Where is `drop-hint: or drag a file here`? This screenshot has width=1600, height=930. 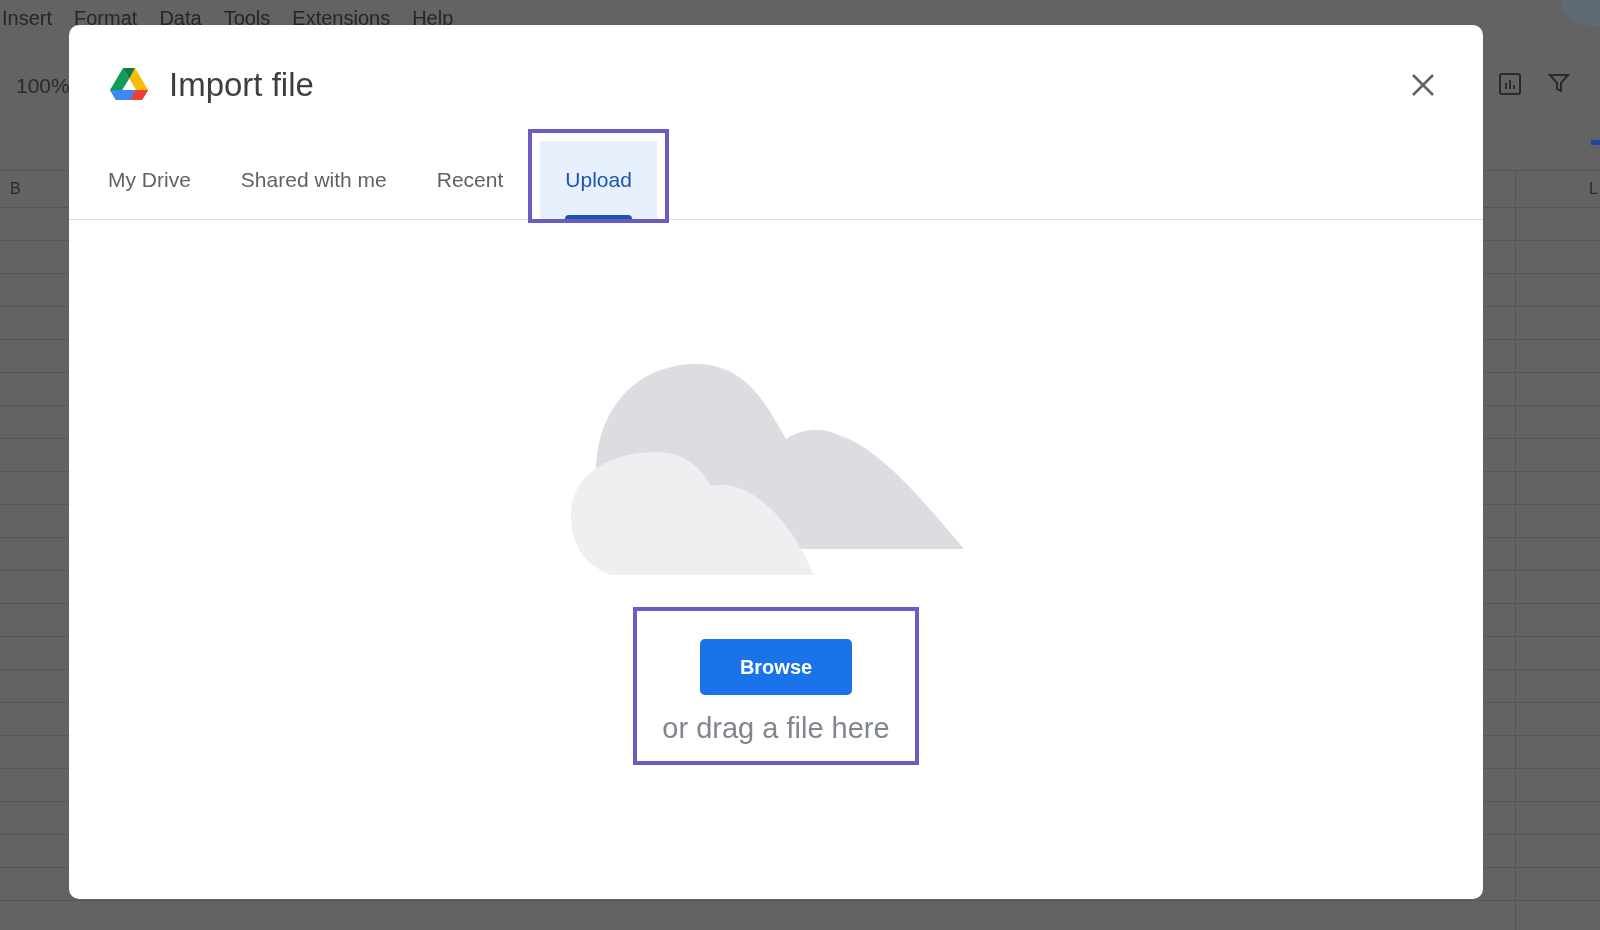
drop-hint: or drag a file here is located at coordinates (776, 728).